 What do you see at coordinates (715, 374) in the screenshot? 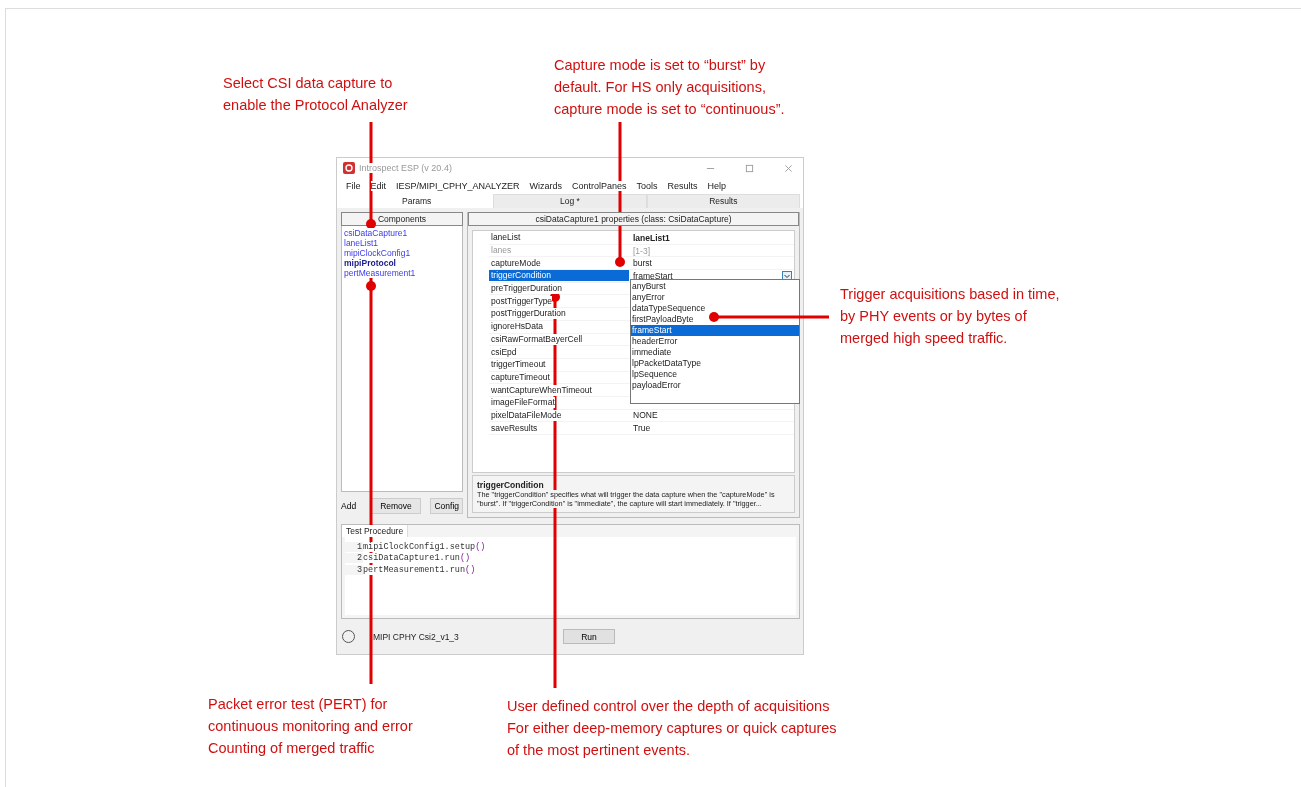
I see `dropdown-option: lpSequence` at bounding box center [715, 374].